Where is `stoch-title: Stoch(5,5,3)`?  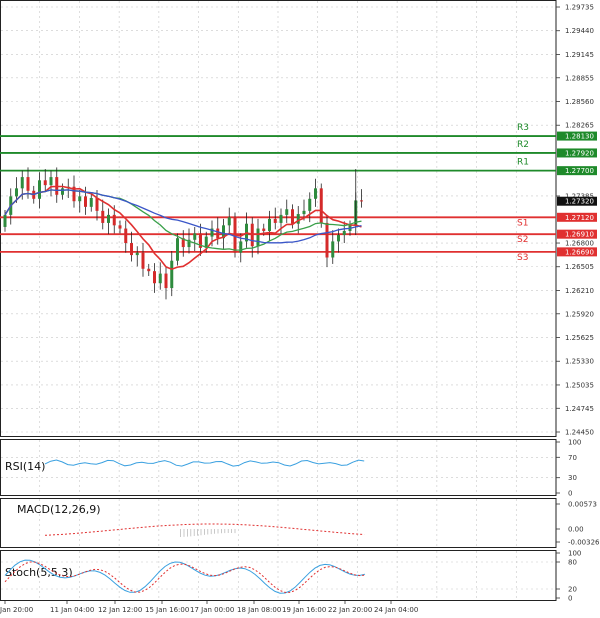 stoch-title: Stoch(5,5,3) is located at coordinates (39, 572).